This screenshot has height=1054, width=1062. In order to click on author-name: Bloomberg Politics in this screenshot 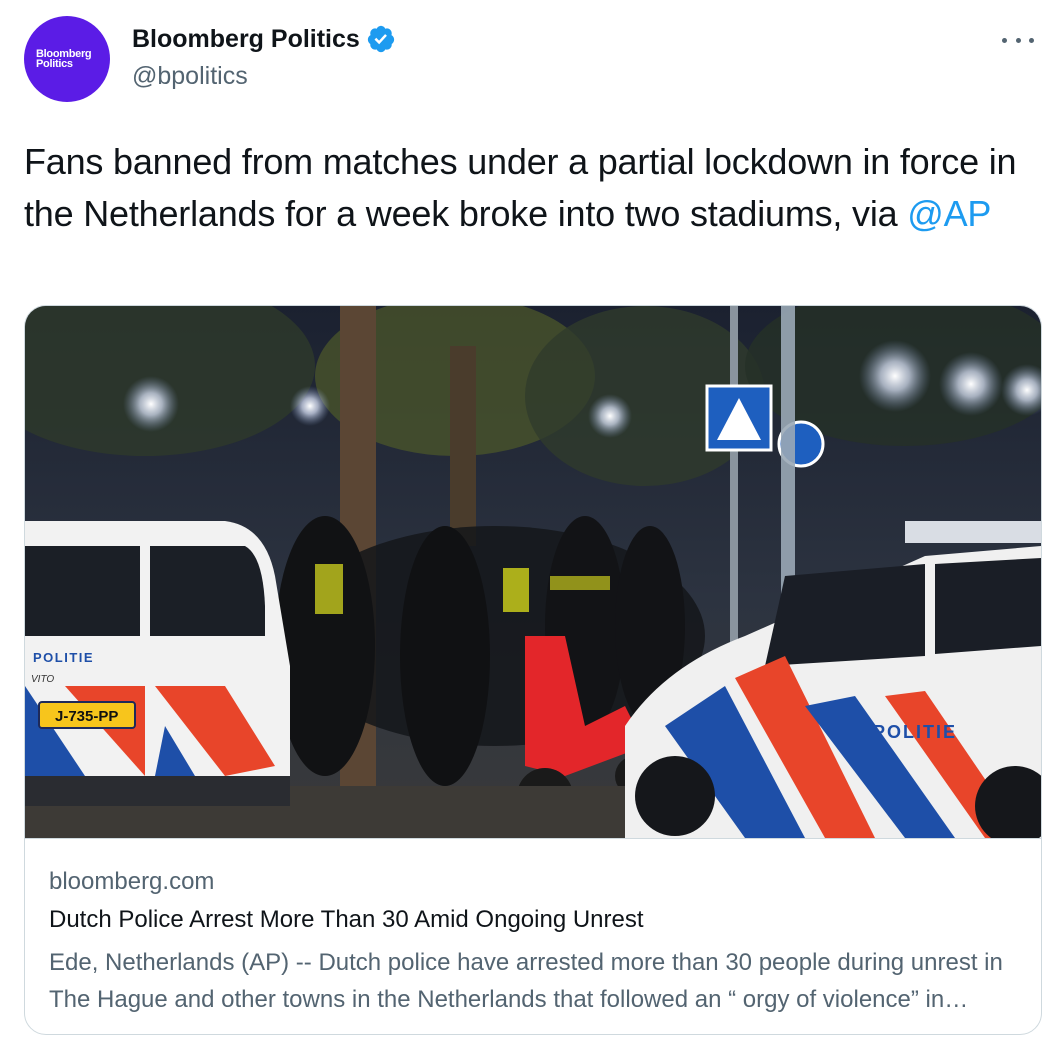, I will do `click(246, 39)`.